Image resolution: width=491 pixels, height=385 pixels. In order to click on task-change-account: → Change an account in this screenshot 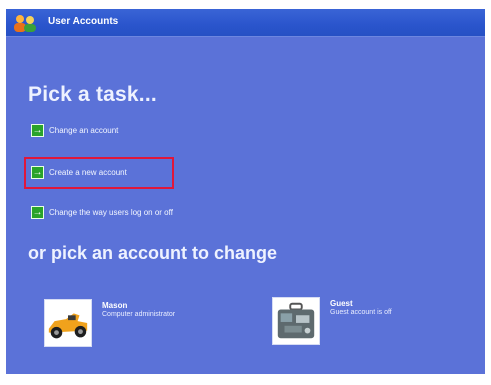, I will do `click(74, 130)`.